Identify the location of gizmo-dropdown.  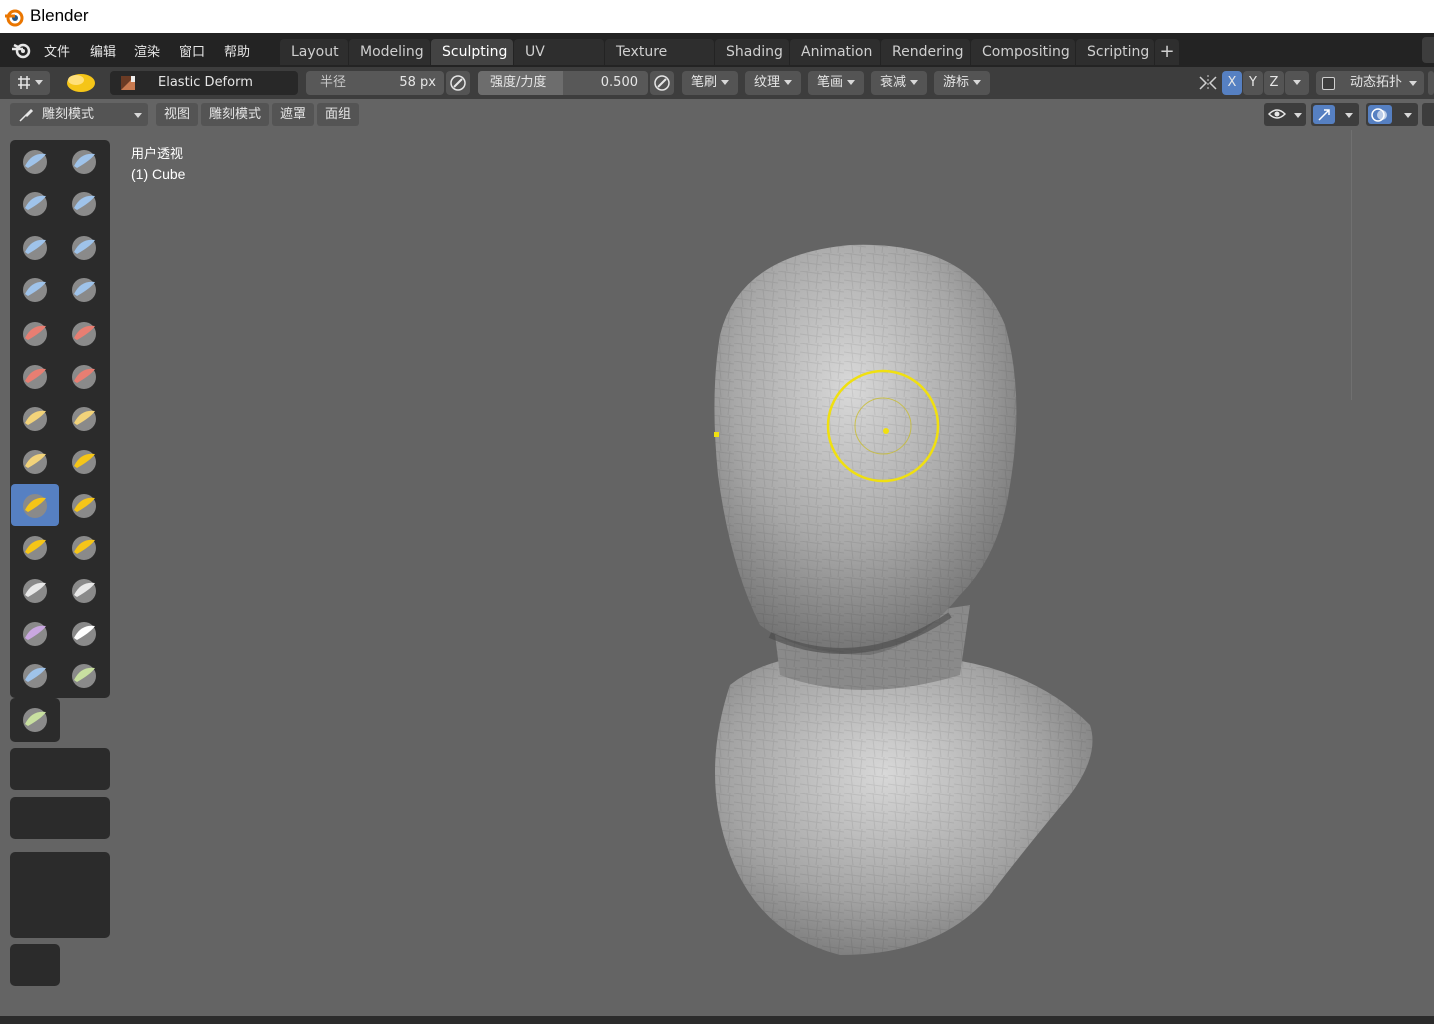
(1335, 114).